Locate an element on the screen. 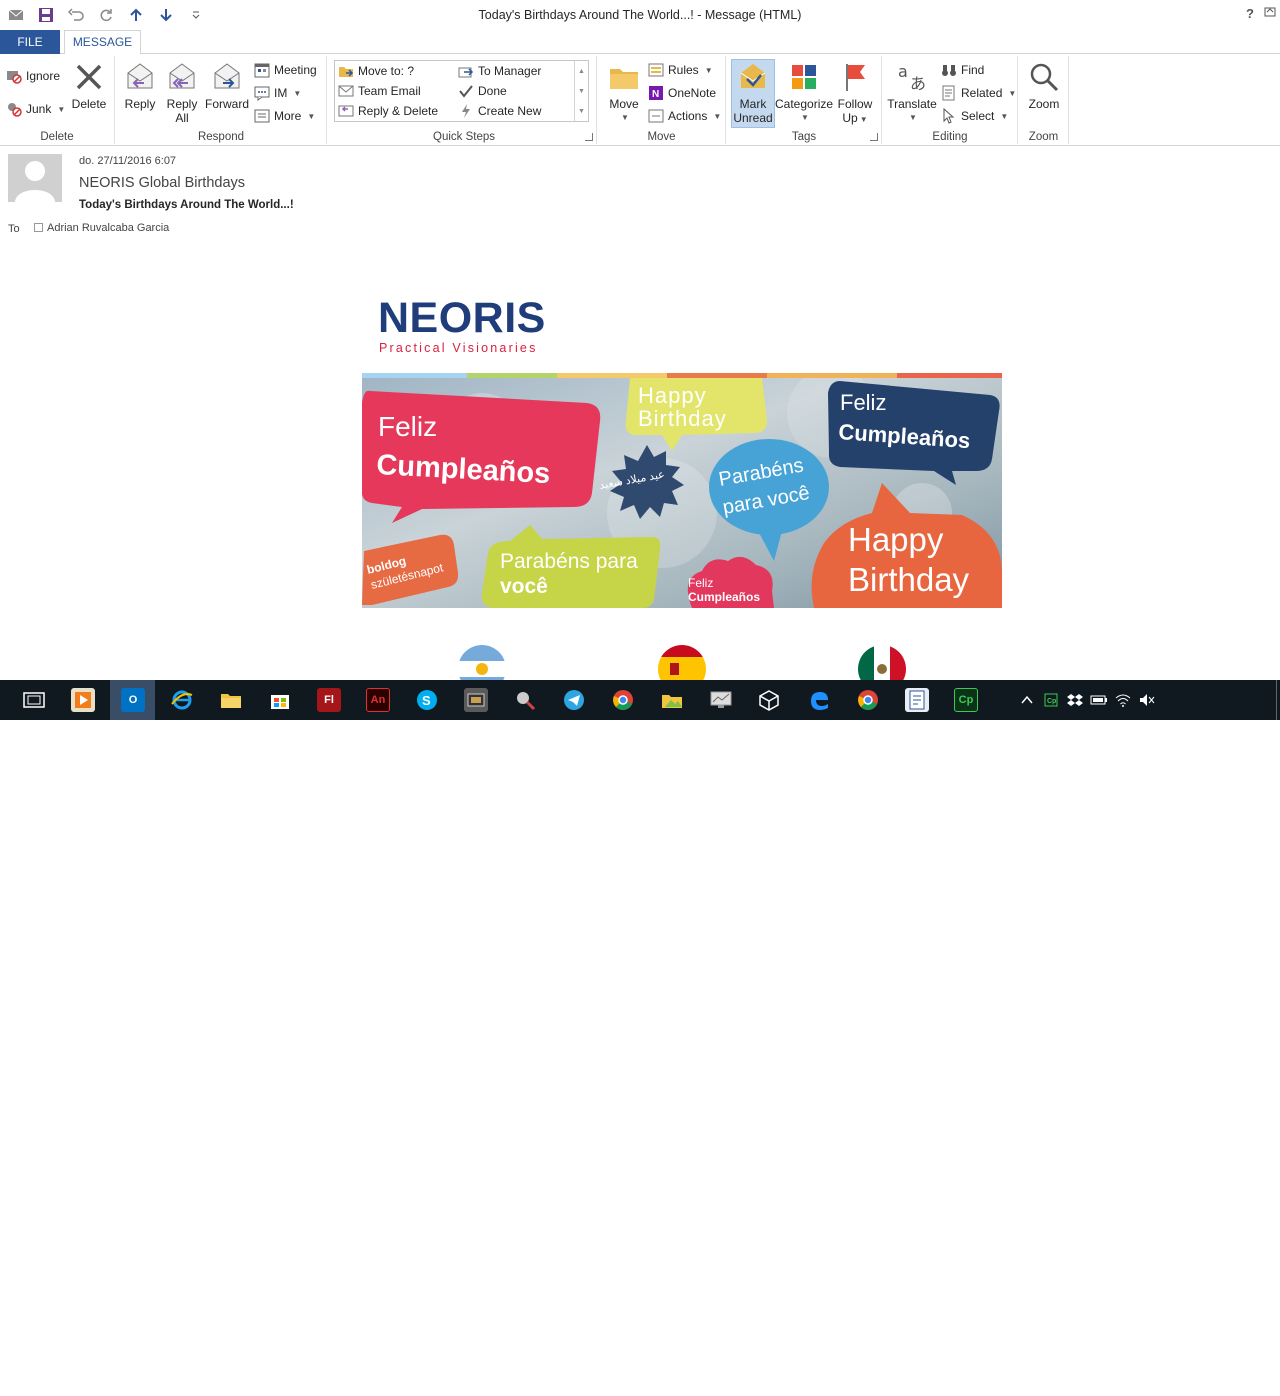 Image resolution: width=1280 pixels, height=1396 pixels. categorize-button: Categorize ▼ is located at coordinates (804, 92).